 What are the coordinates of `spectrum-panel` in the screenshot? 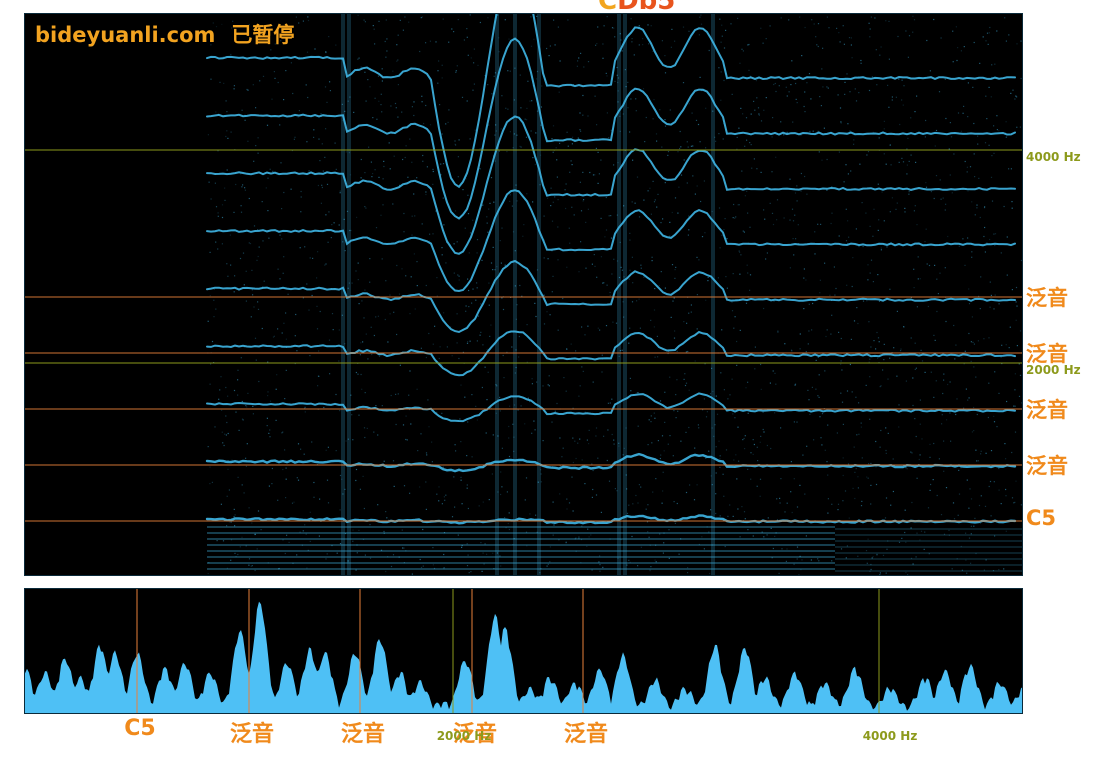 It's located at (523, 651).